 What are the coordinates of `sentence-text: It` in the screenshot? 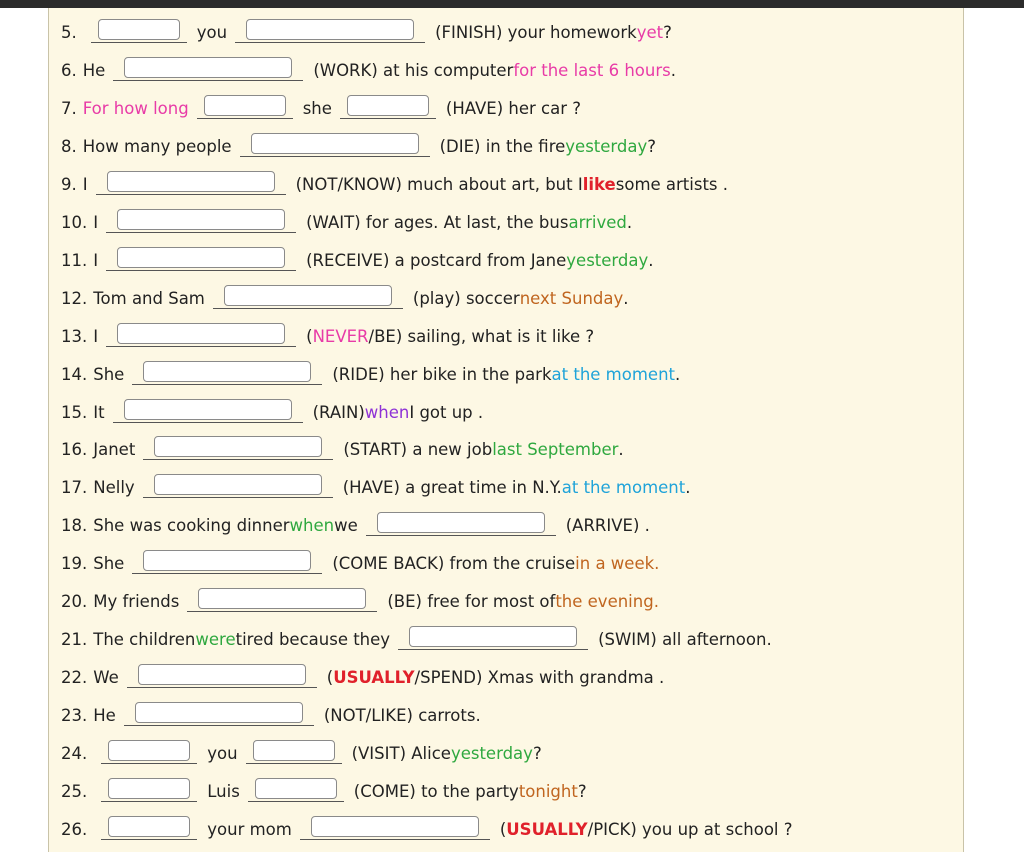 It's located at (99, 412).